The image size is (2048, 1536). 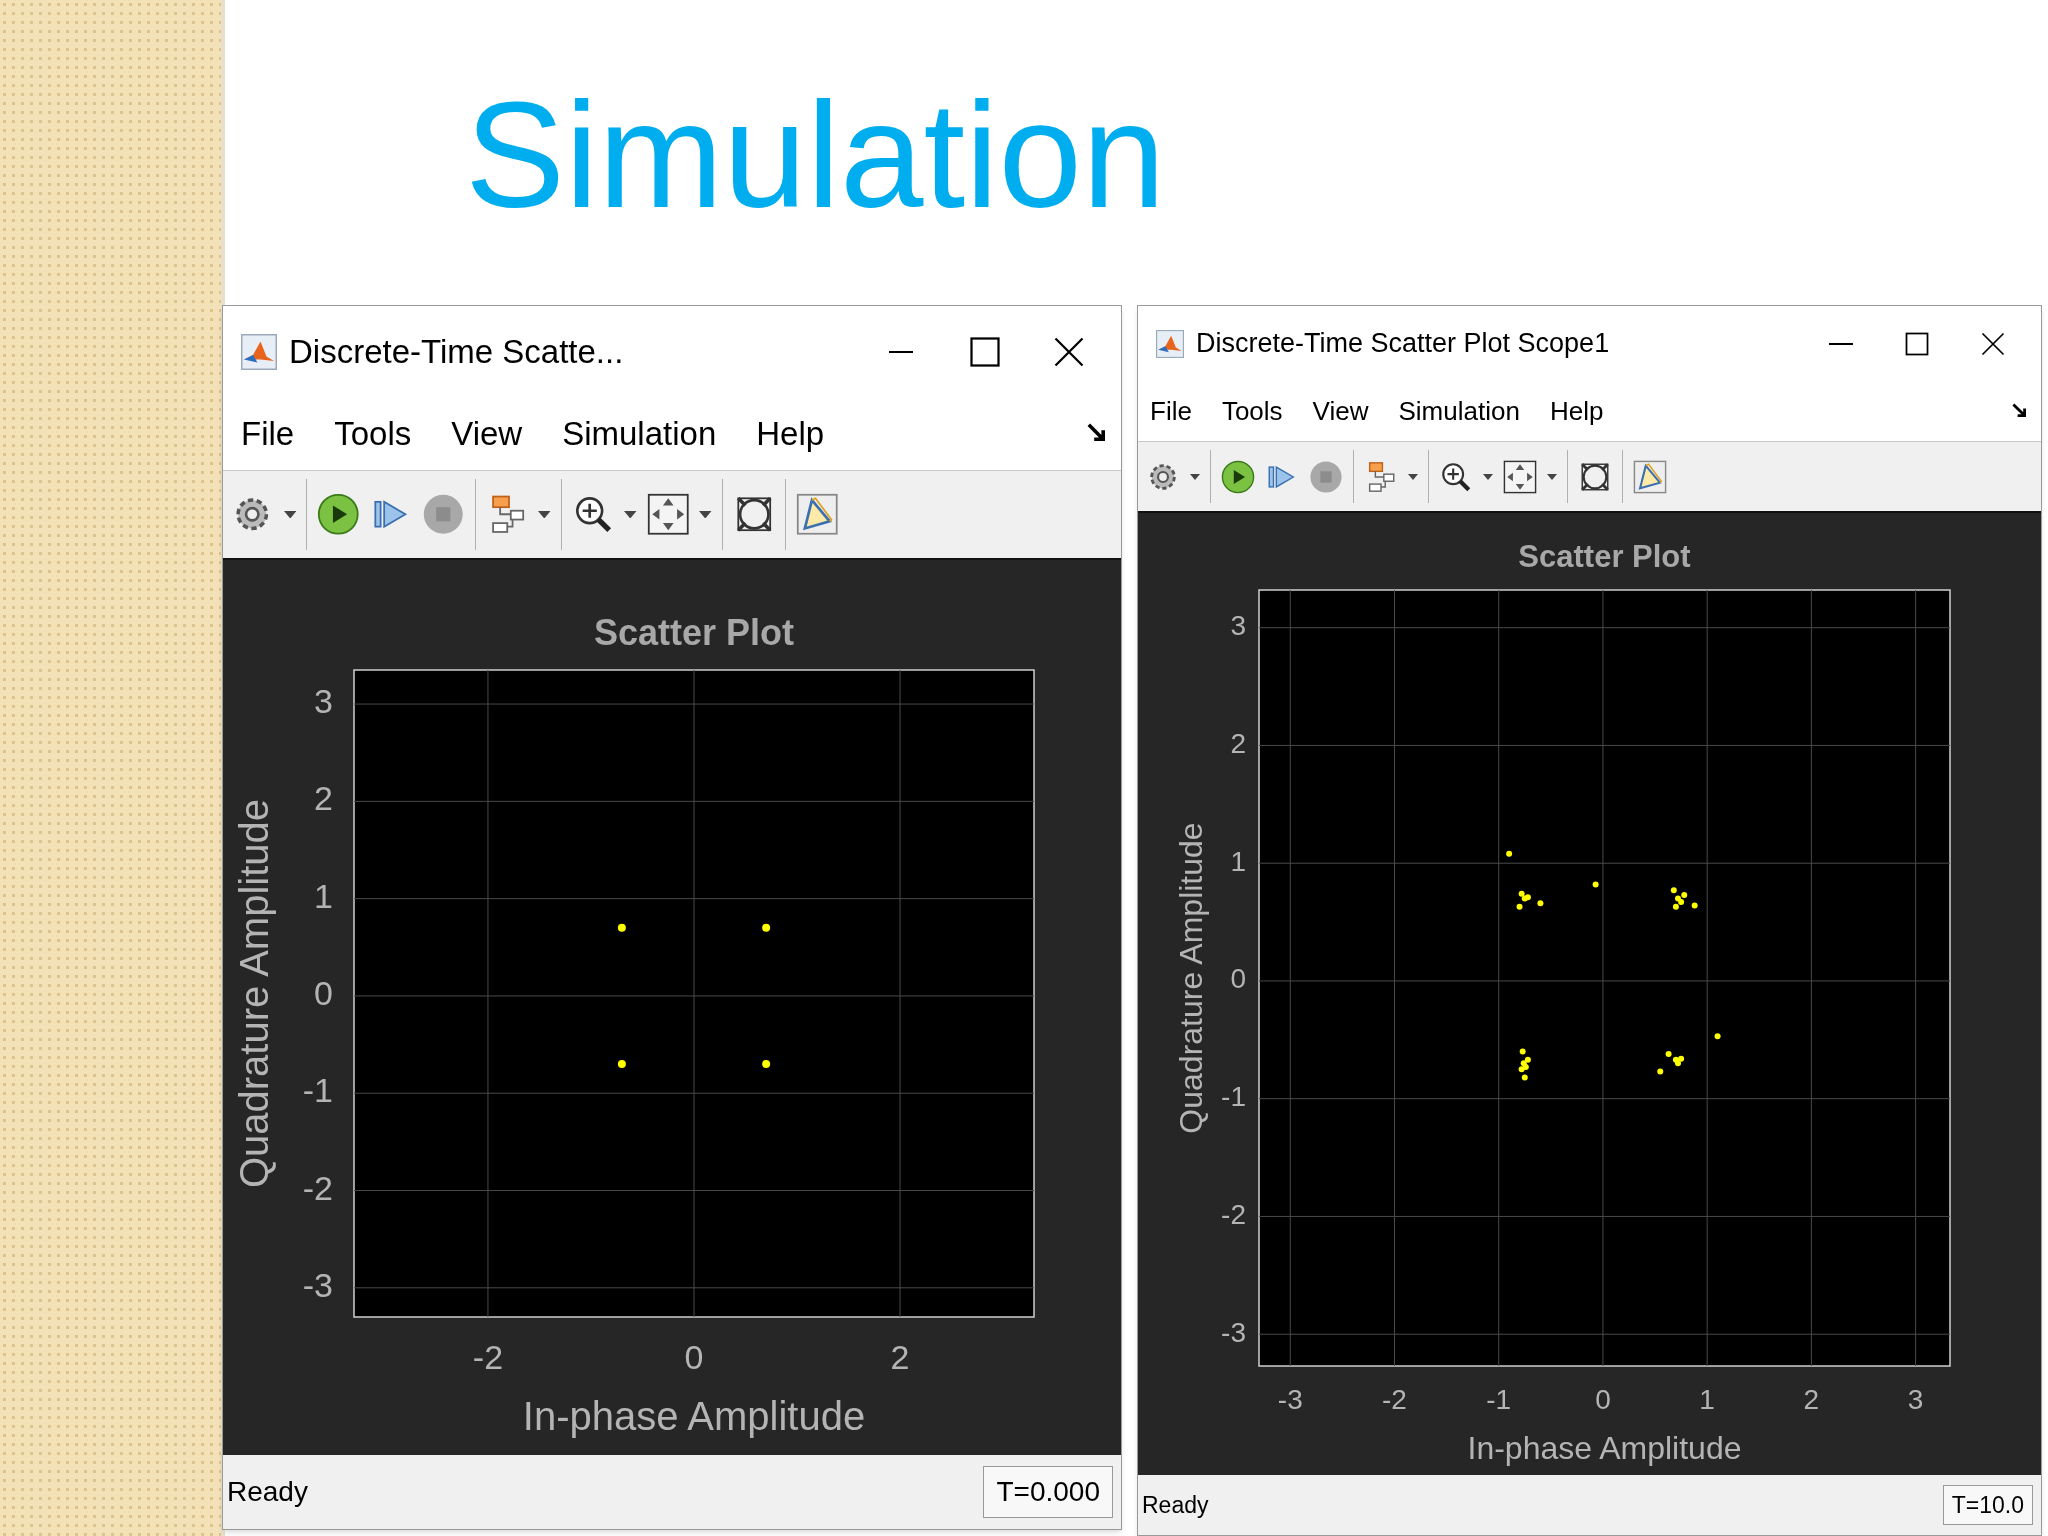 I want to click on x-tick-label: -1, so click(x=1499, y=1400).